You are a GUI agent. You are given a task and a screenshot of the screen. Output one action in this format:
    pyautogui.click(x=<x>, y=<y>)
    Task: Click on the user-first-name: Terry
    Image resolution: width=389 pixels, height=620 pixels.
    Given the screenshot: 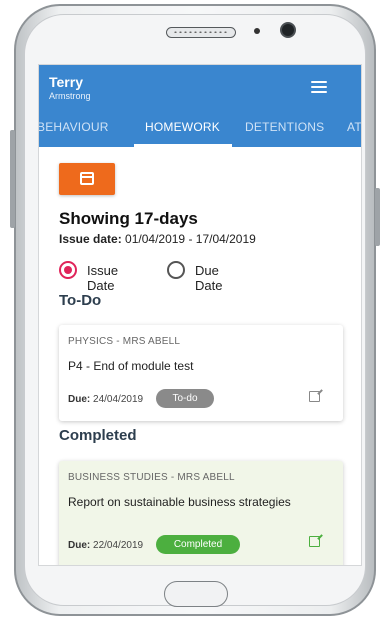 What is the action you would take?
    pyautogui.click(x=66, y=82)
    